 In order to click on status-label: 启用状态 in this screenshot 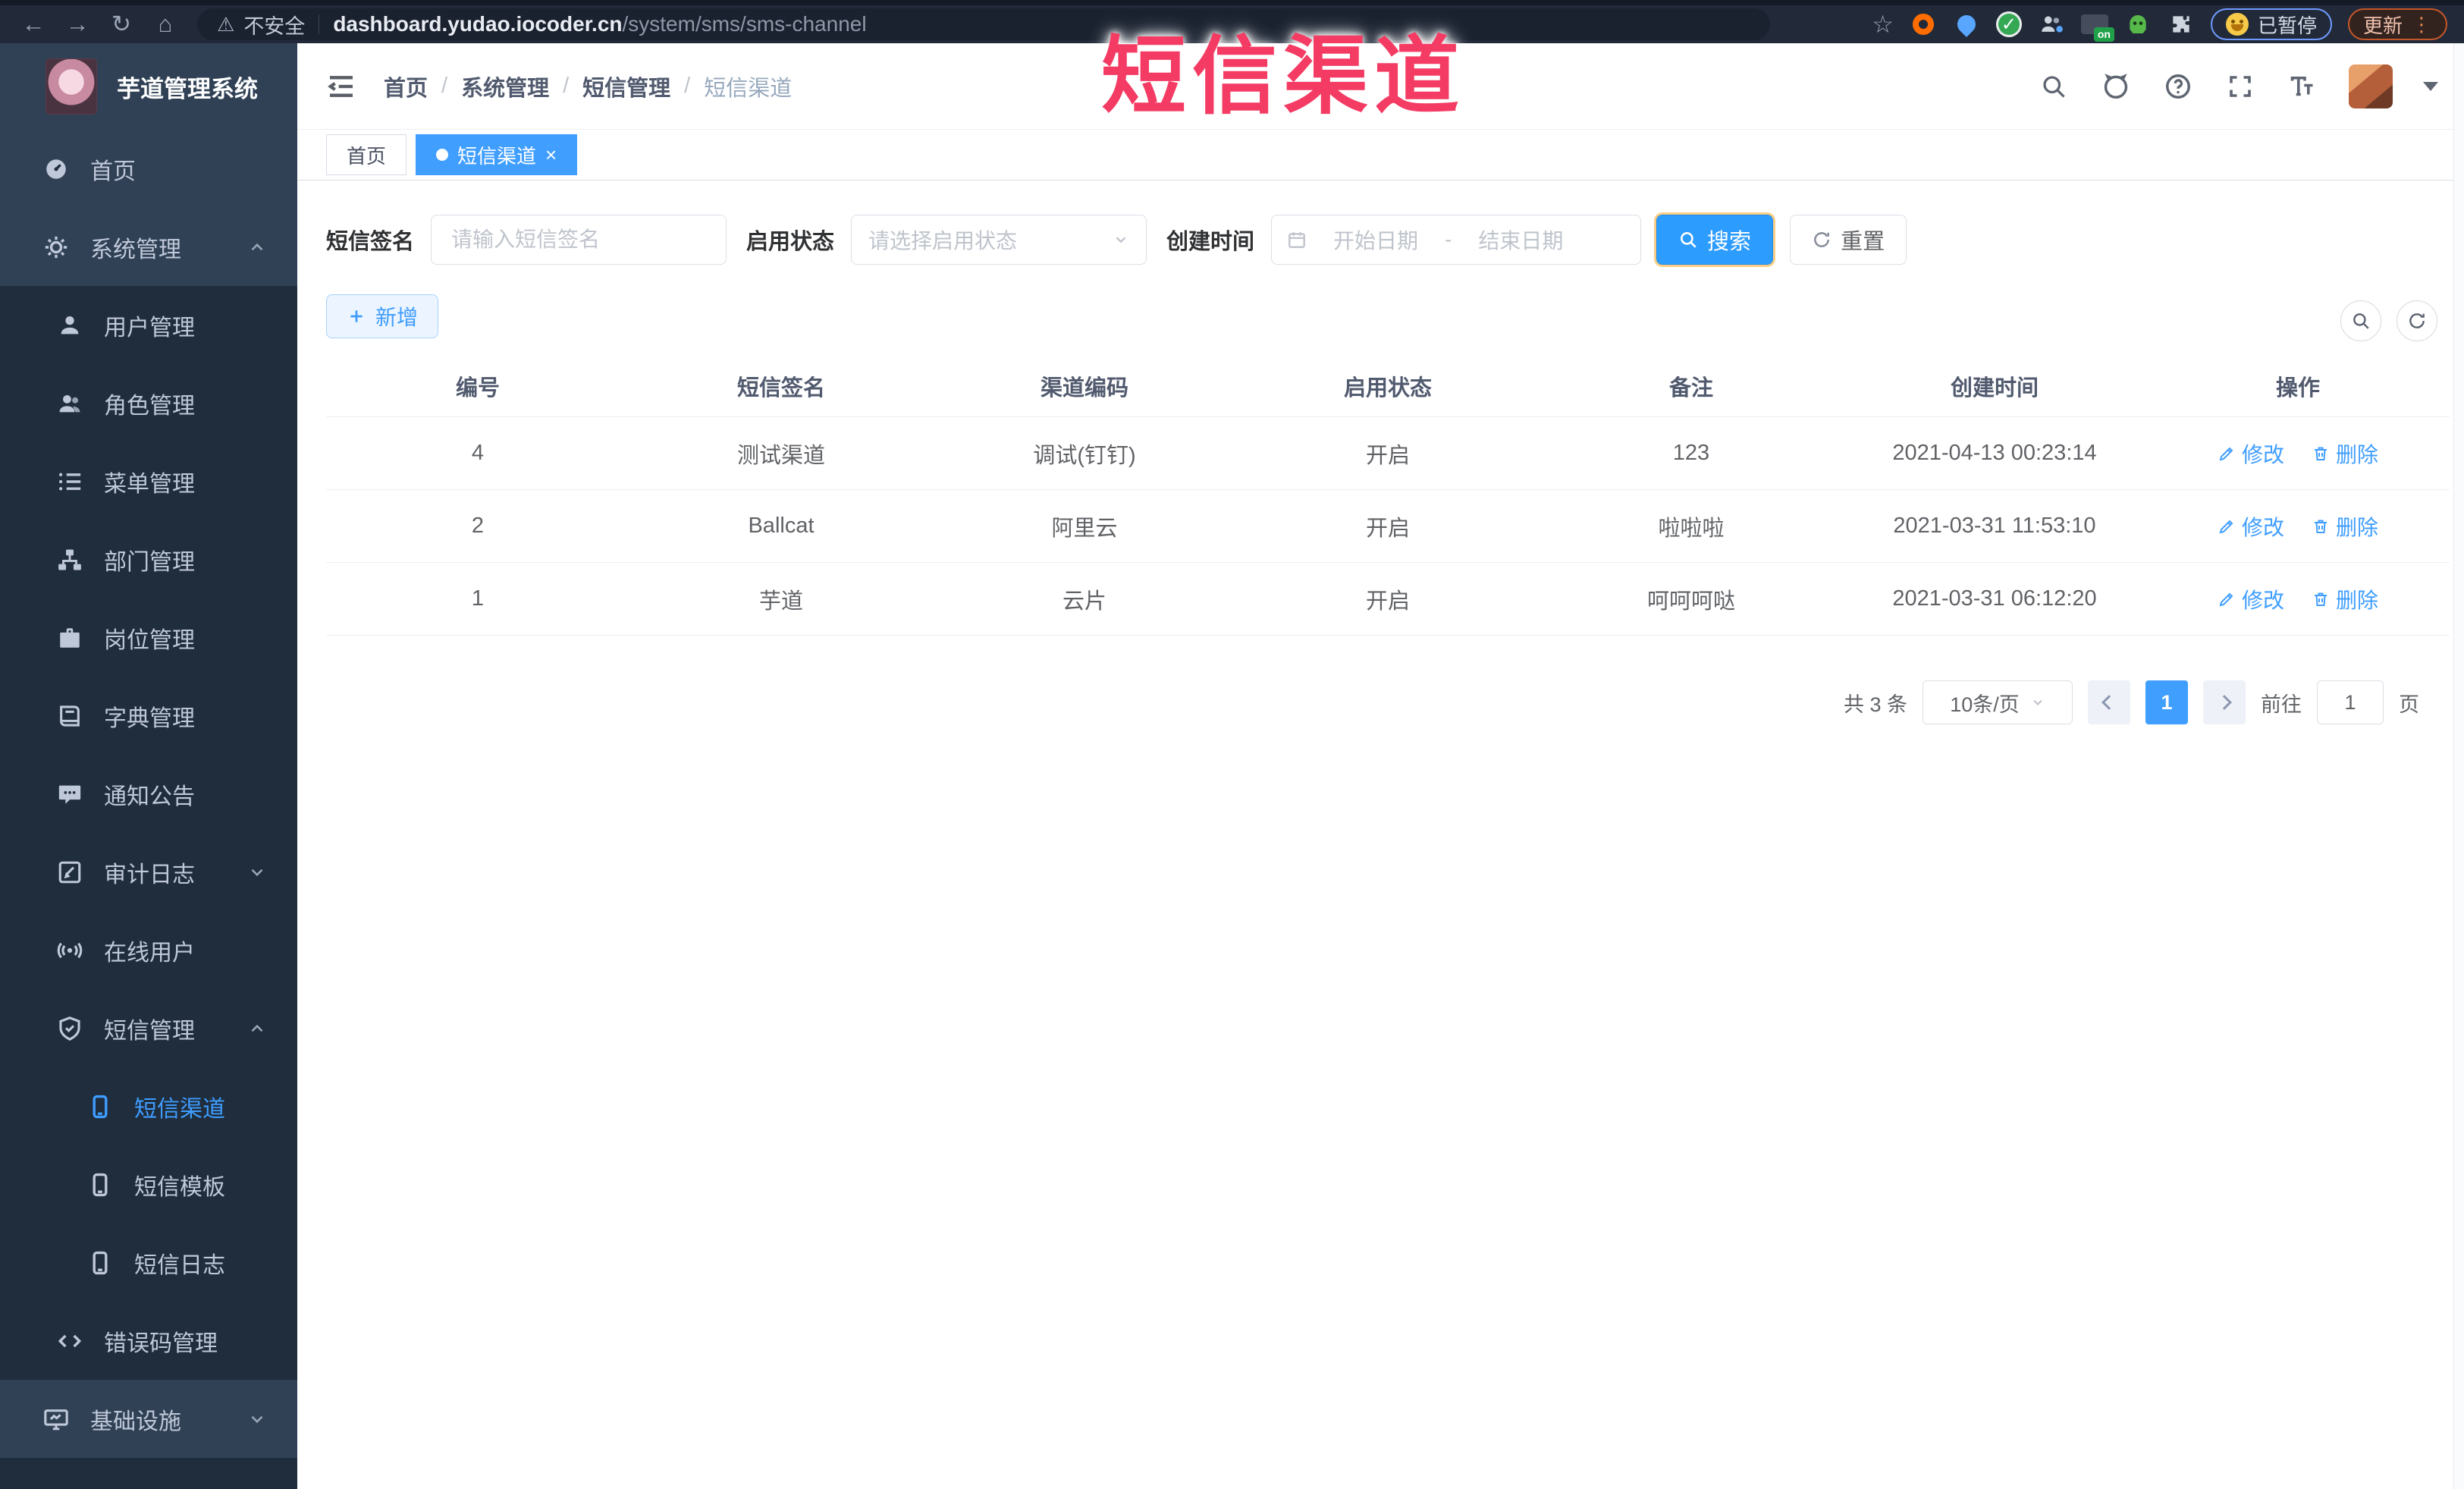, I will do `click(791, 242)`.